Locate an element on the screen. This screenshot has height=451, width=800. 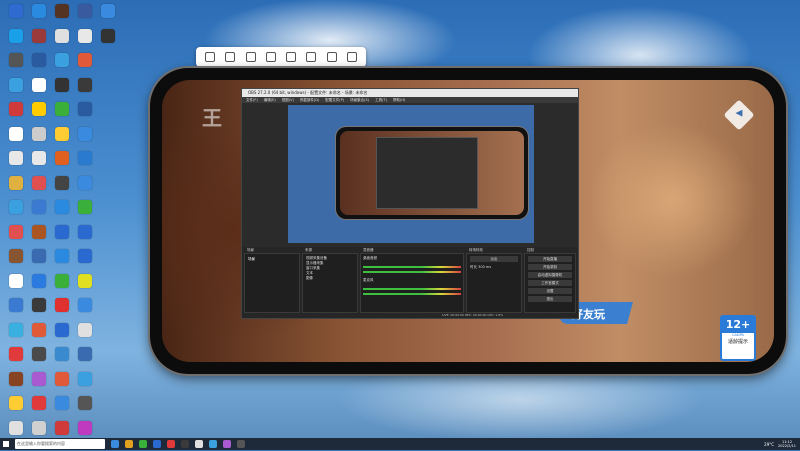
mixer-track-label: 麦克风 is located at coordinates (368, 280).